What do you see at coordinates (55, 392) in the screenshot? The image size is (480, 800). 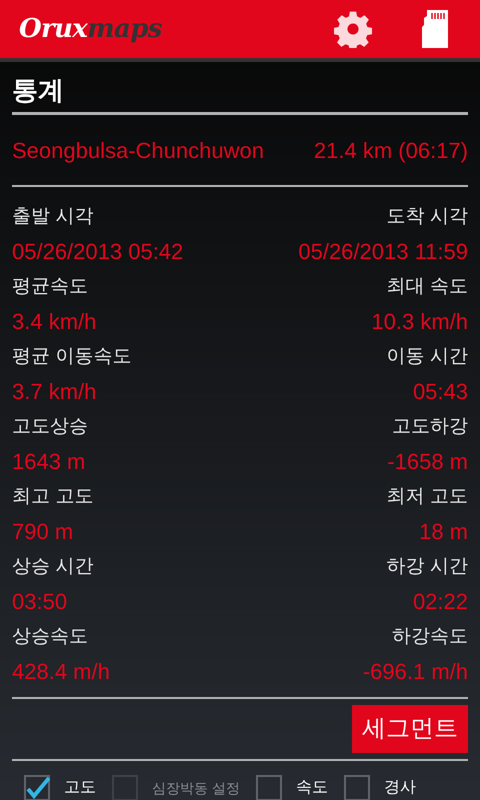 I see `stat-value: 3.7 km/h` at bounding box center [55, 392].